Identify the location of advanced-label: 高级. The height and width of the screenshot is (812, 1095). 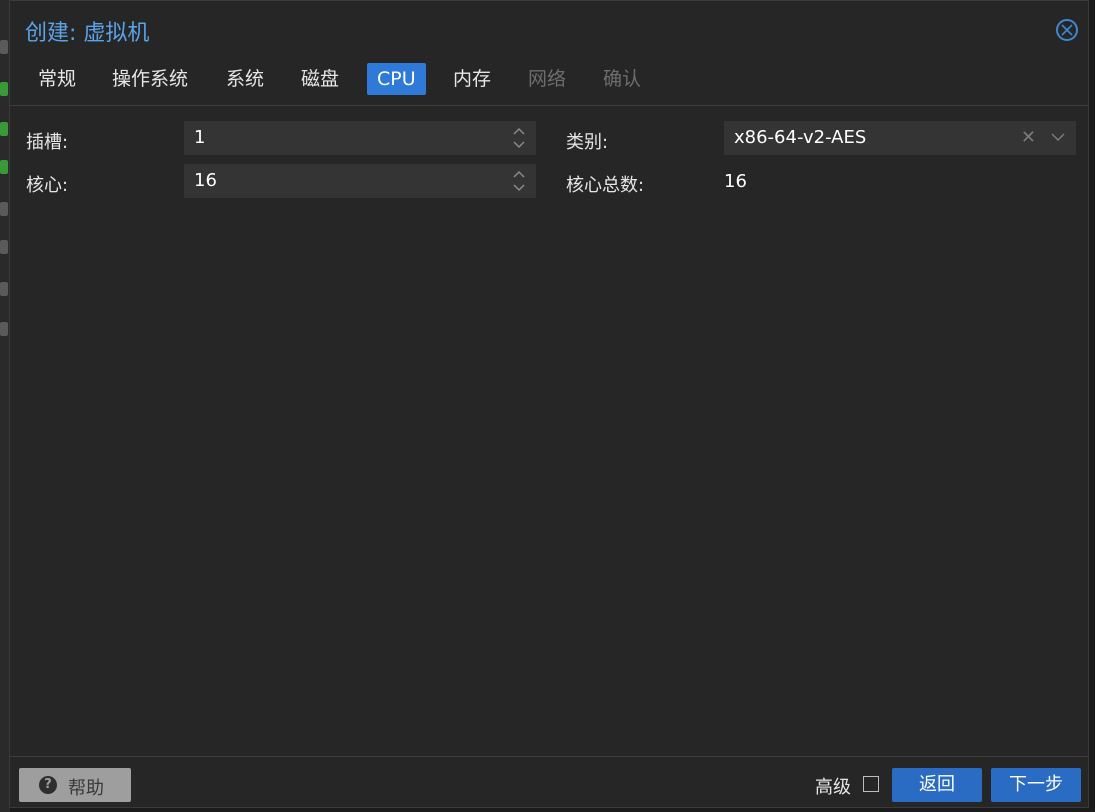
(833, 787).